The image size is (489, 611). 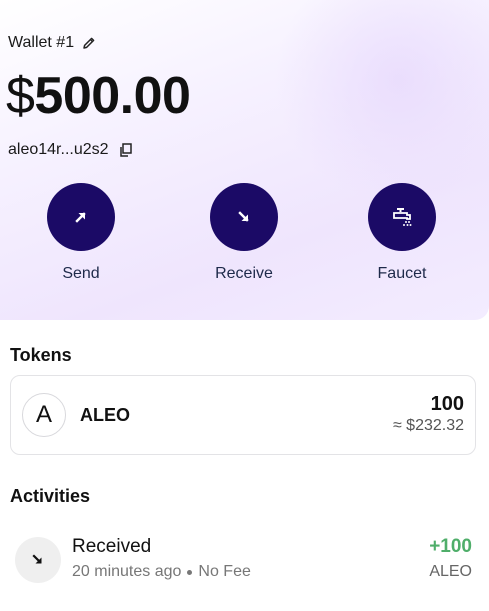 I want to click on activity-type: Received, so click(x=112, y=546).